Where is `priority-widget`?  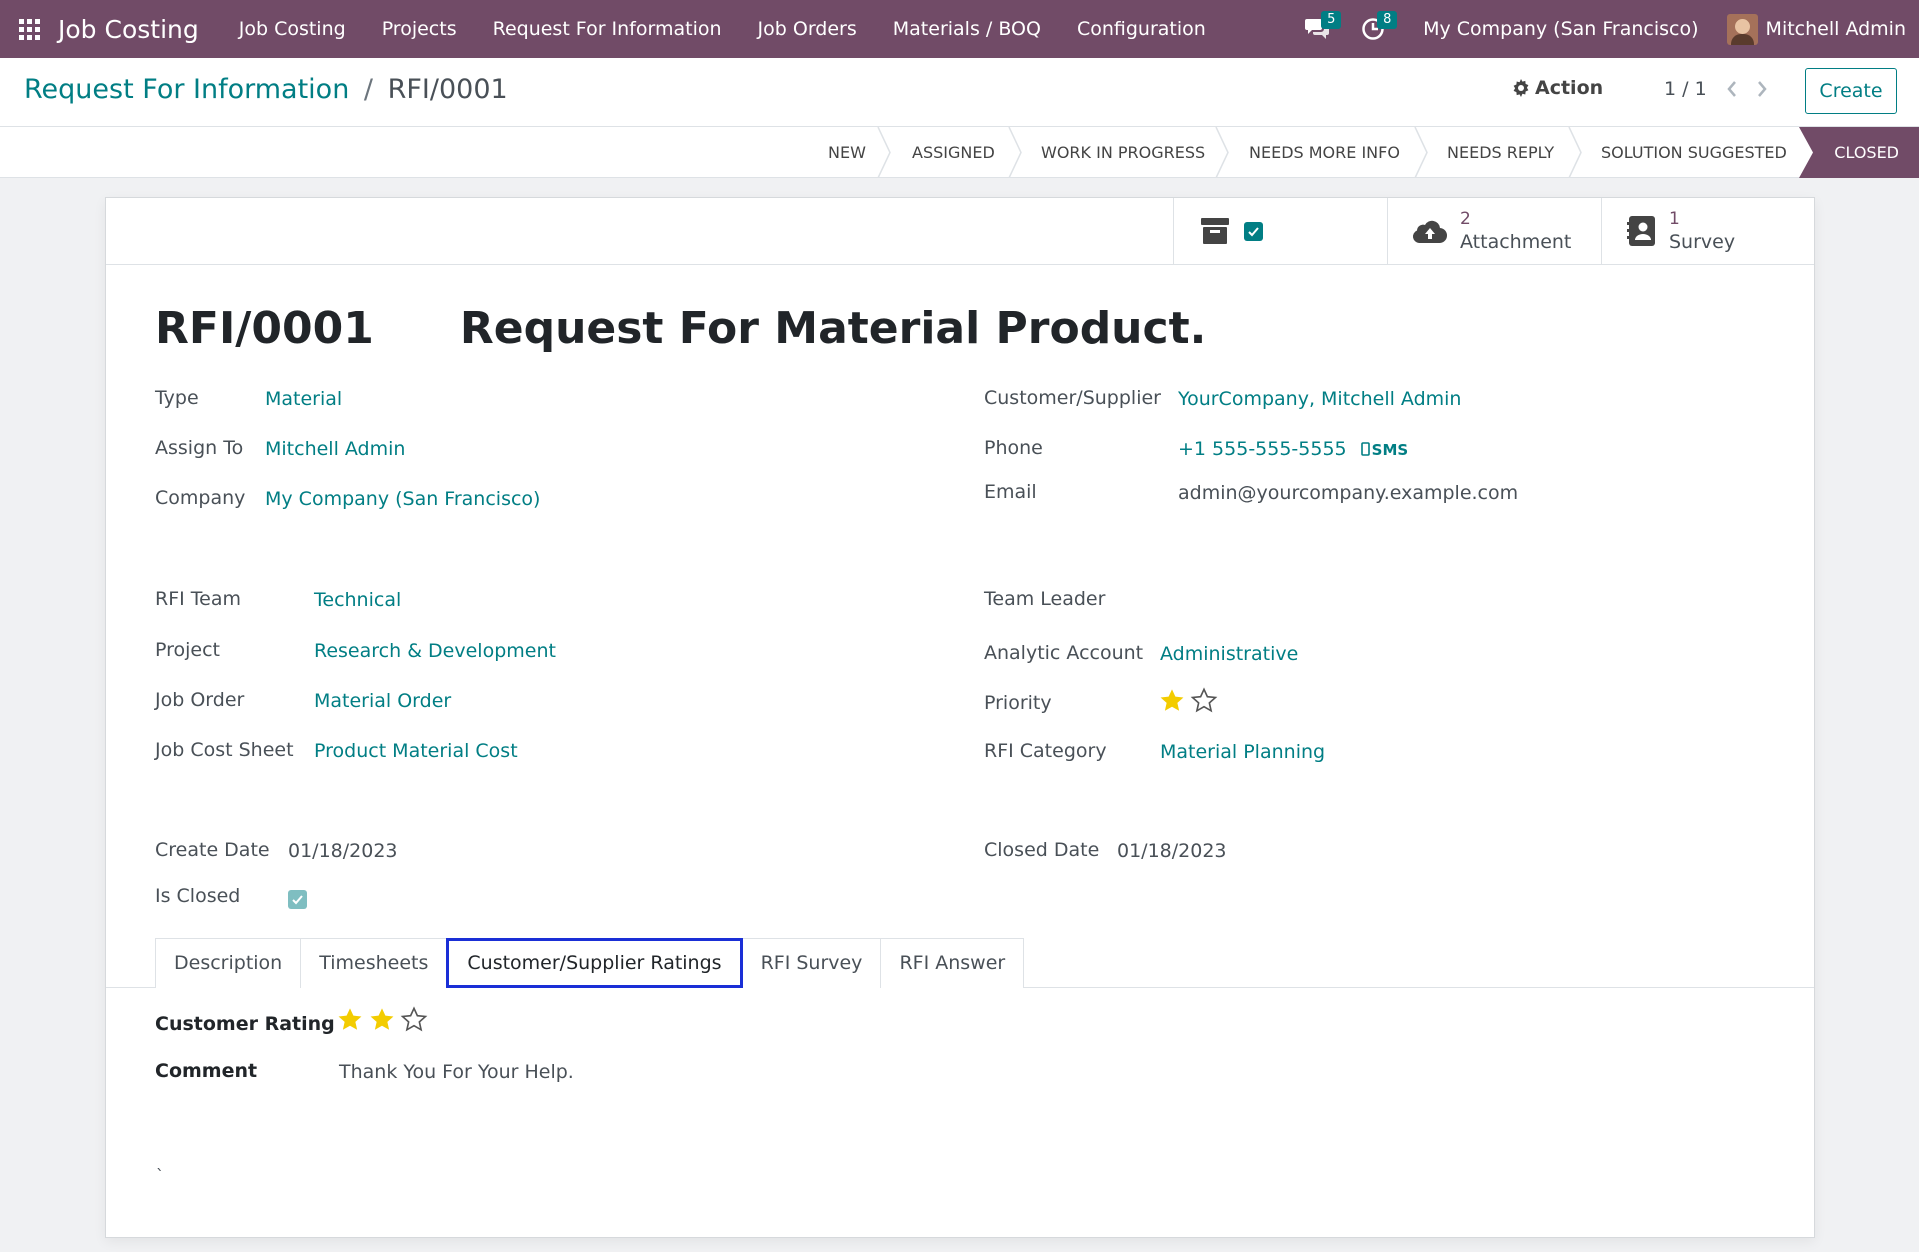
priority-widget is located at coordinates (1190, 703).